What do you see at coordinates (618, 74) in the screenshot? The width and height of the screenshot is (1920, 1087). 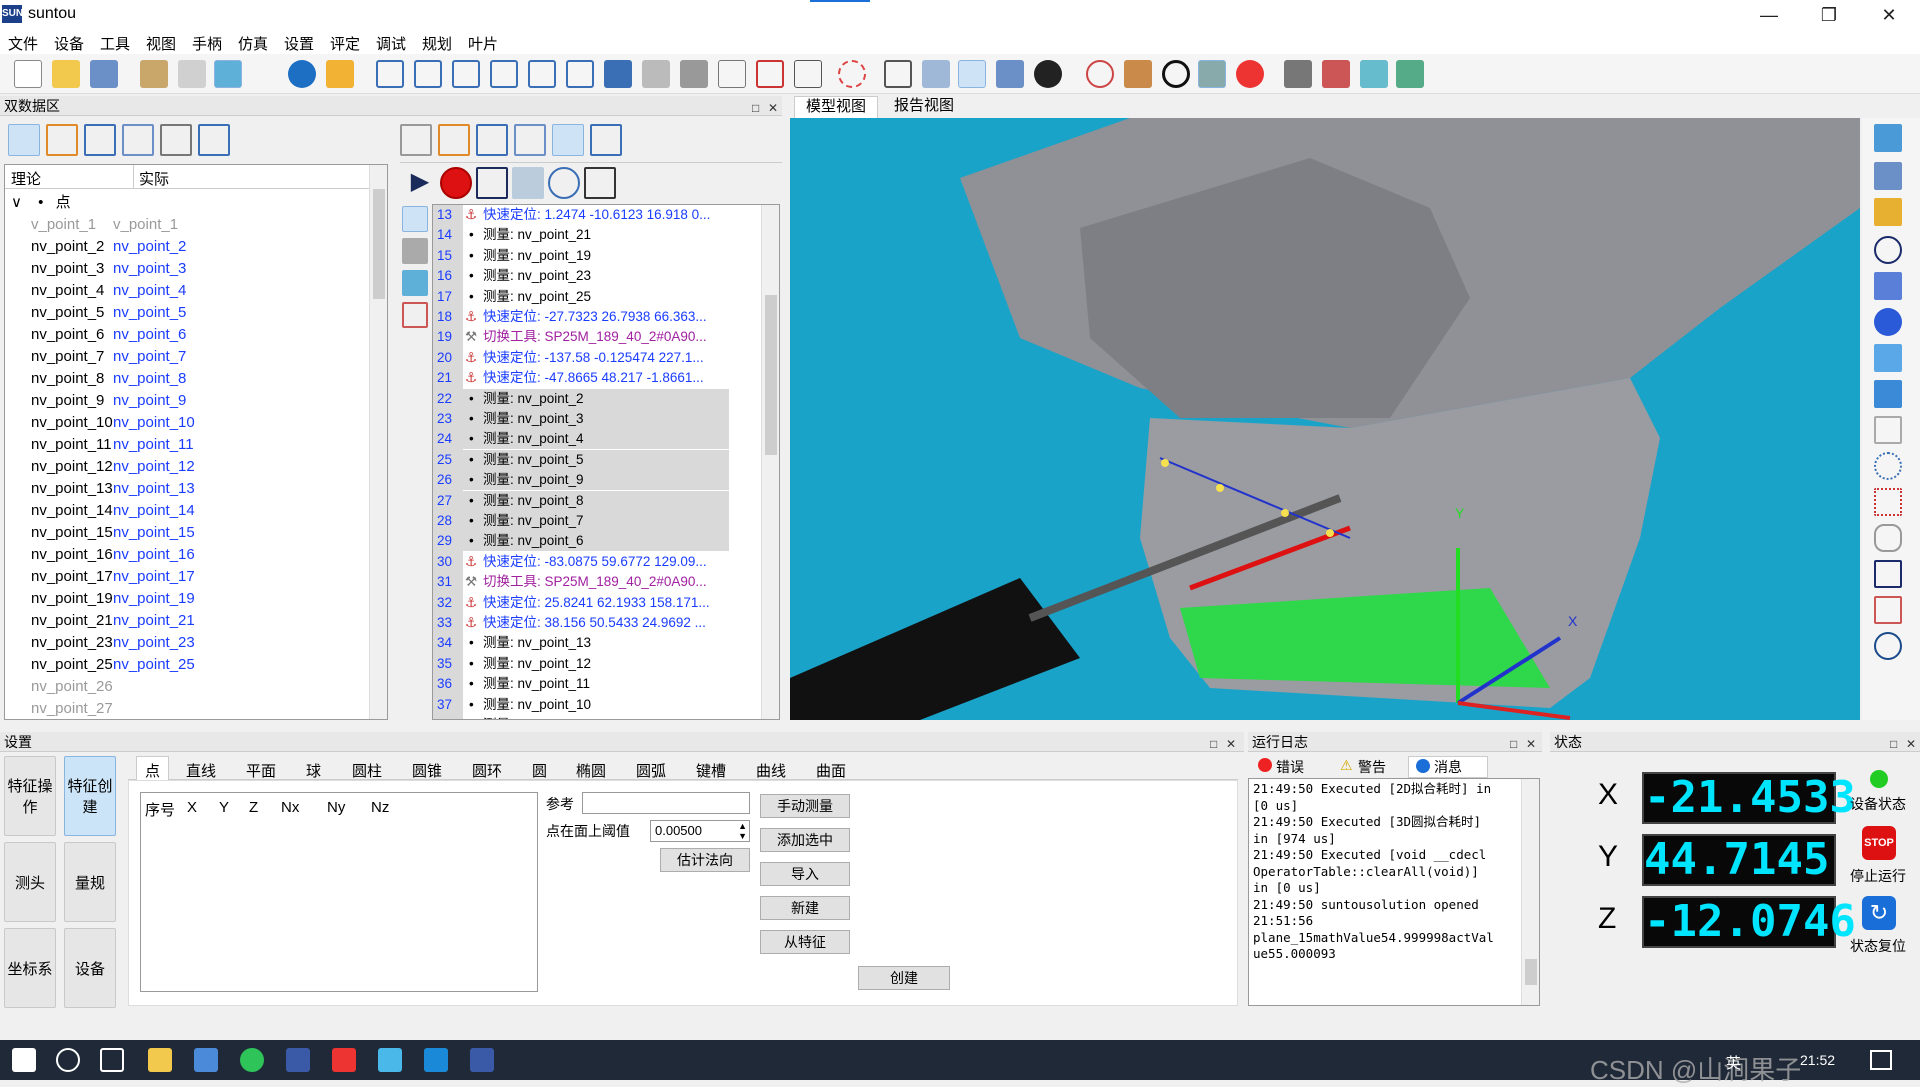 I see `view-iso-icon` at bounding box center [618, 74].